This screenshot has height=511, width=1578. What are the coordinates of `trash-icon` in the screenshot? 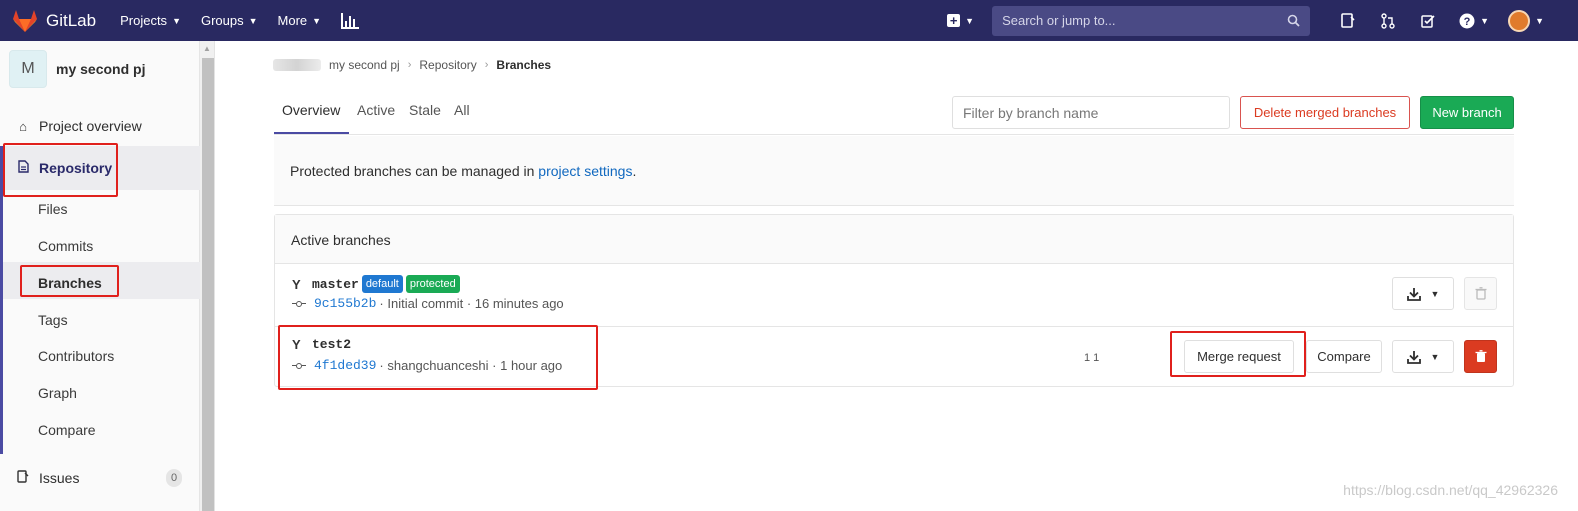 It's located at (1480, 356).